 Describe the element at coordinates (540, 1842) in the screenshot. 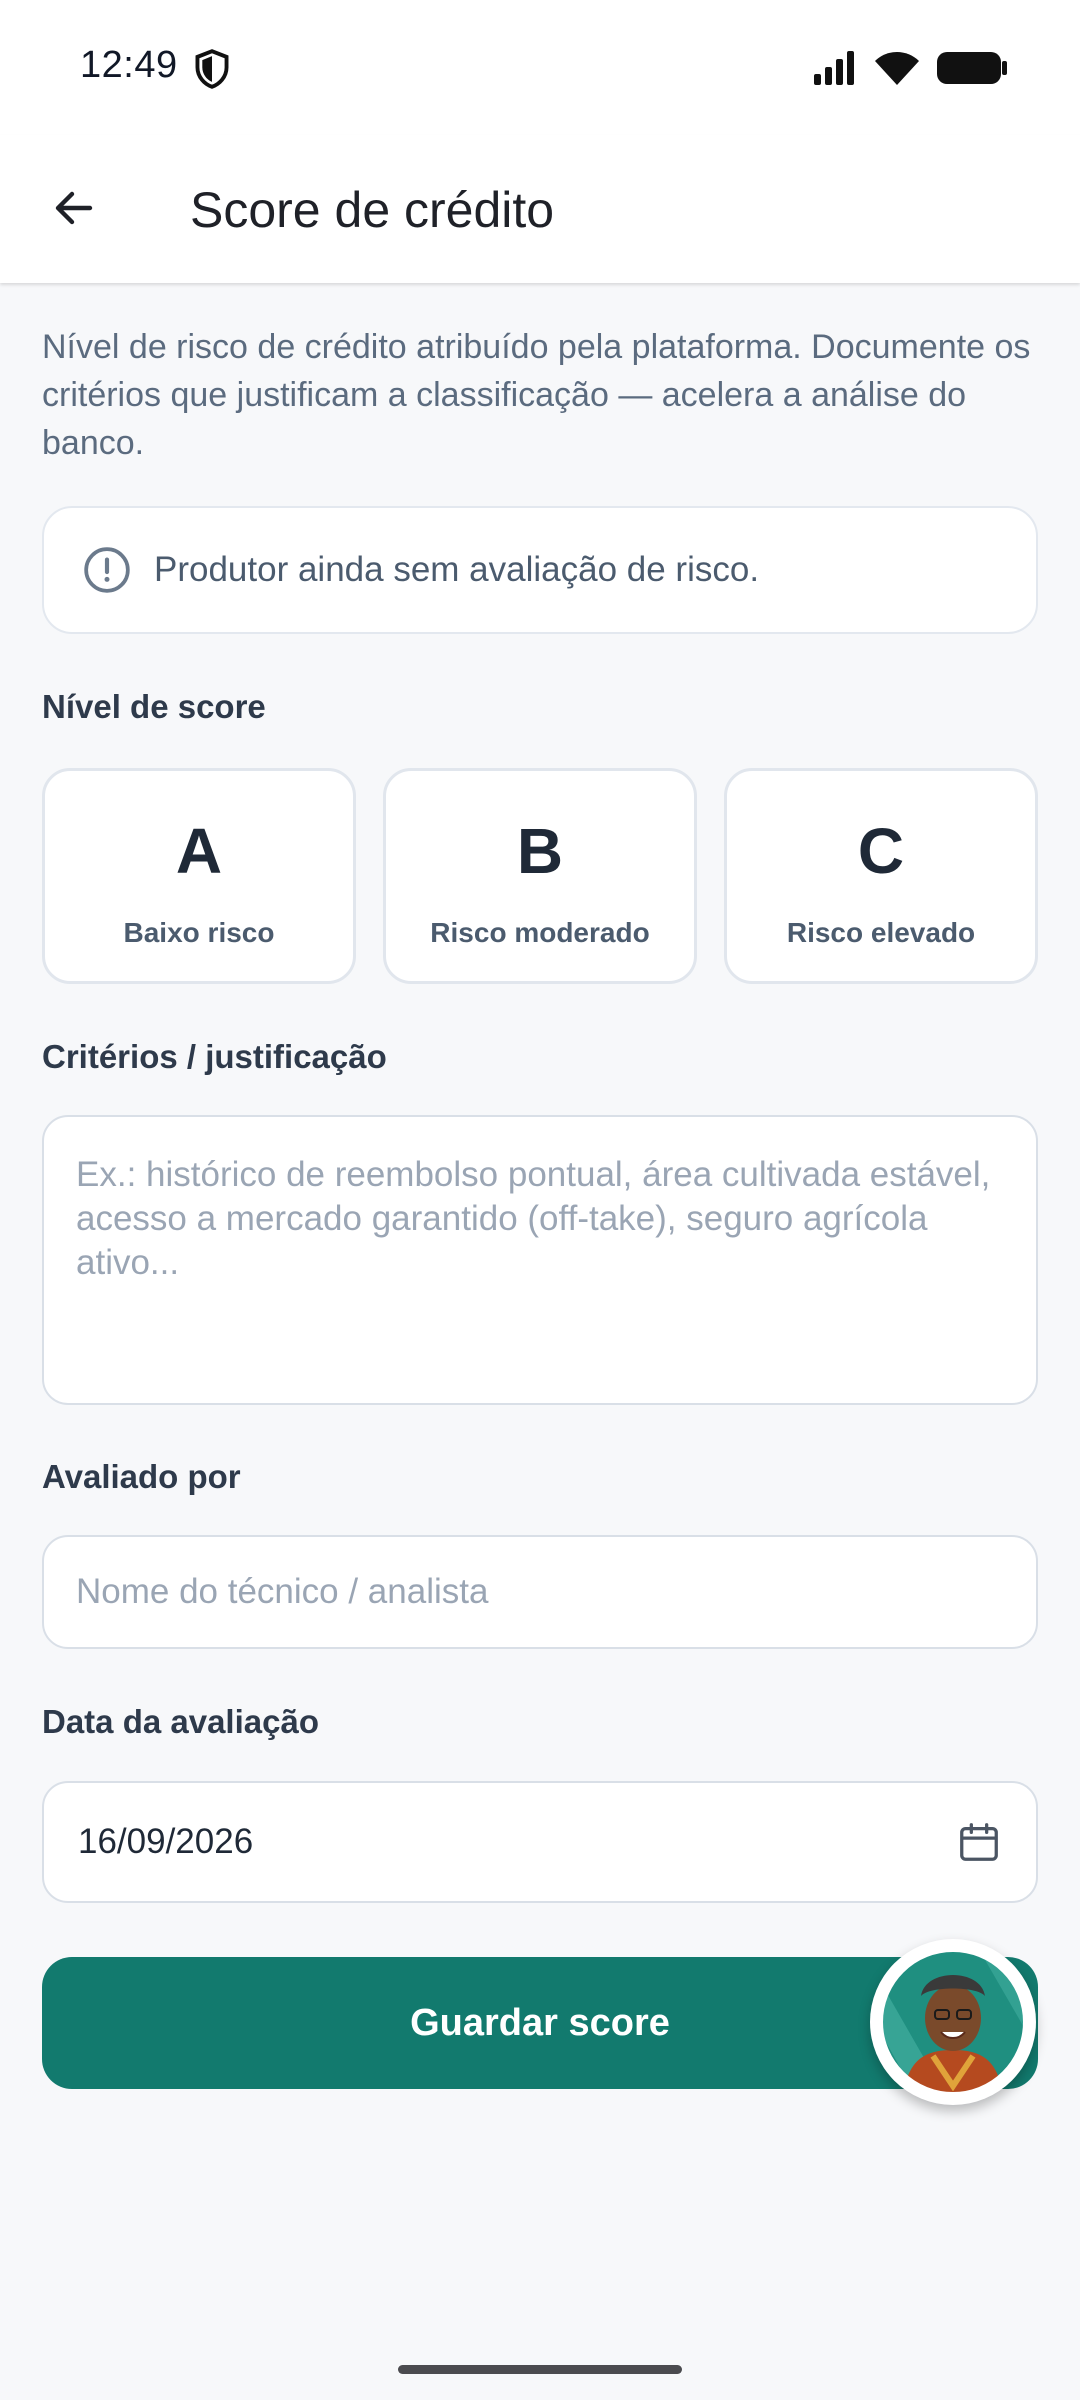

I see `evaluation-date-field: 16/09/2026` at that location.